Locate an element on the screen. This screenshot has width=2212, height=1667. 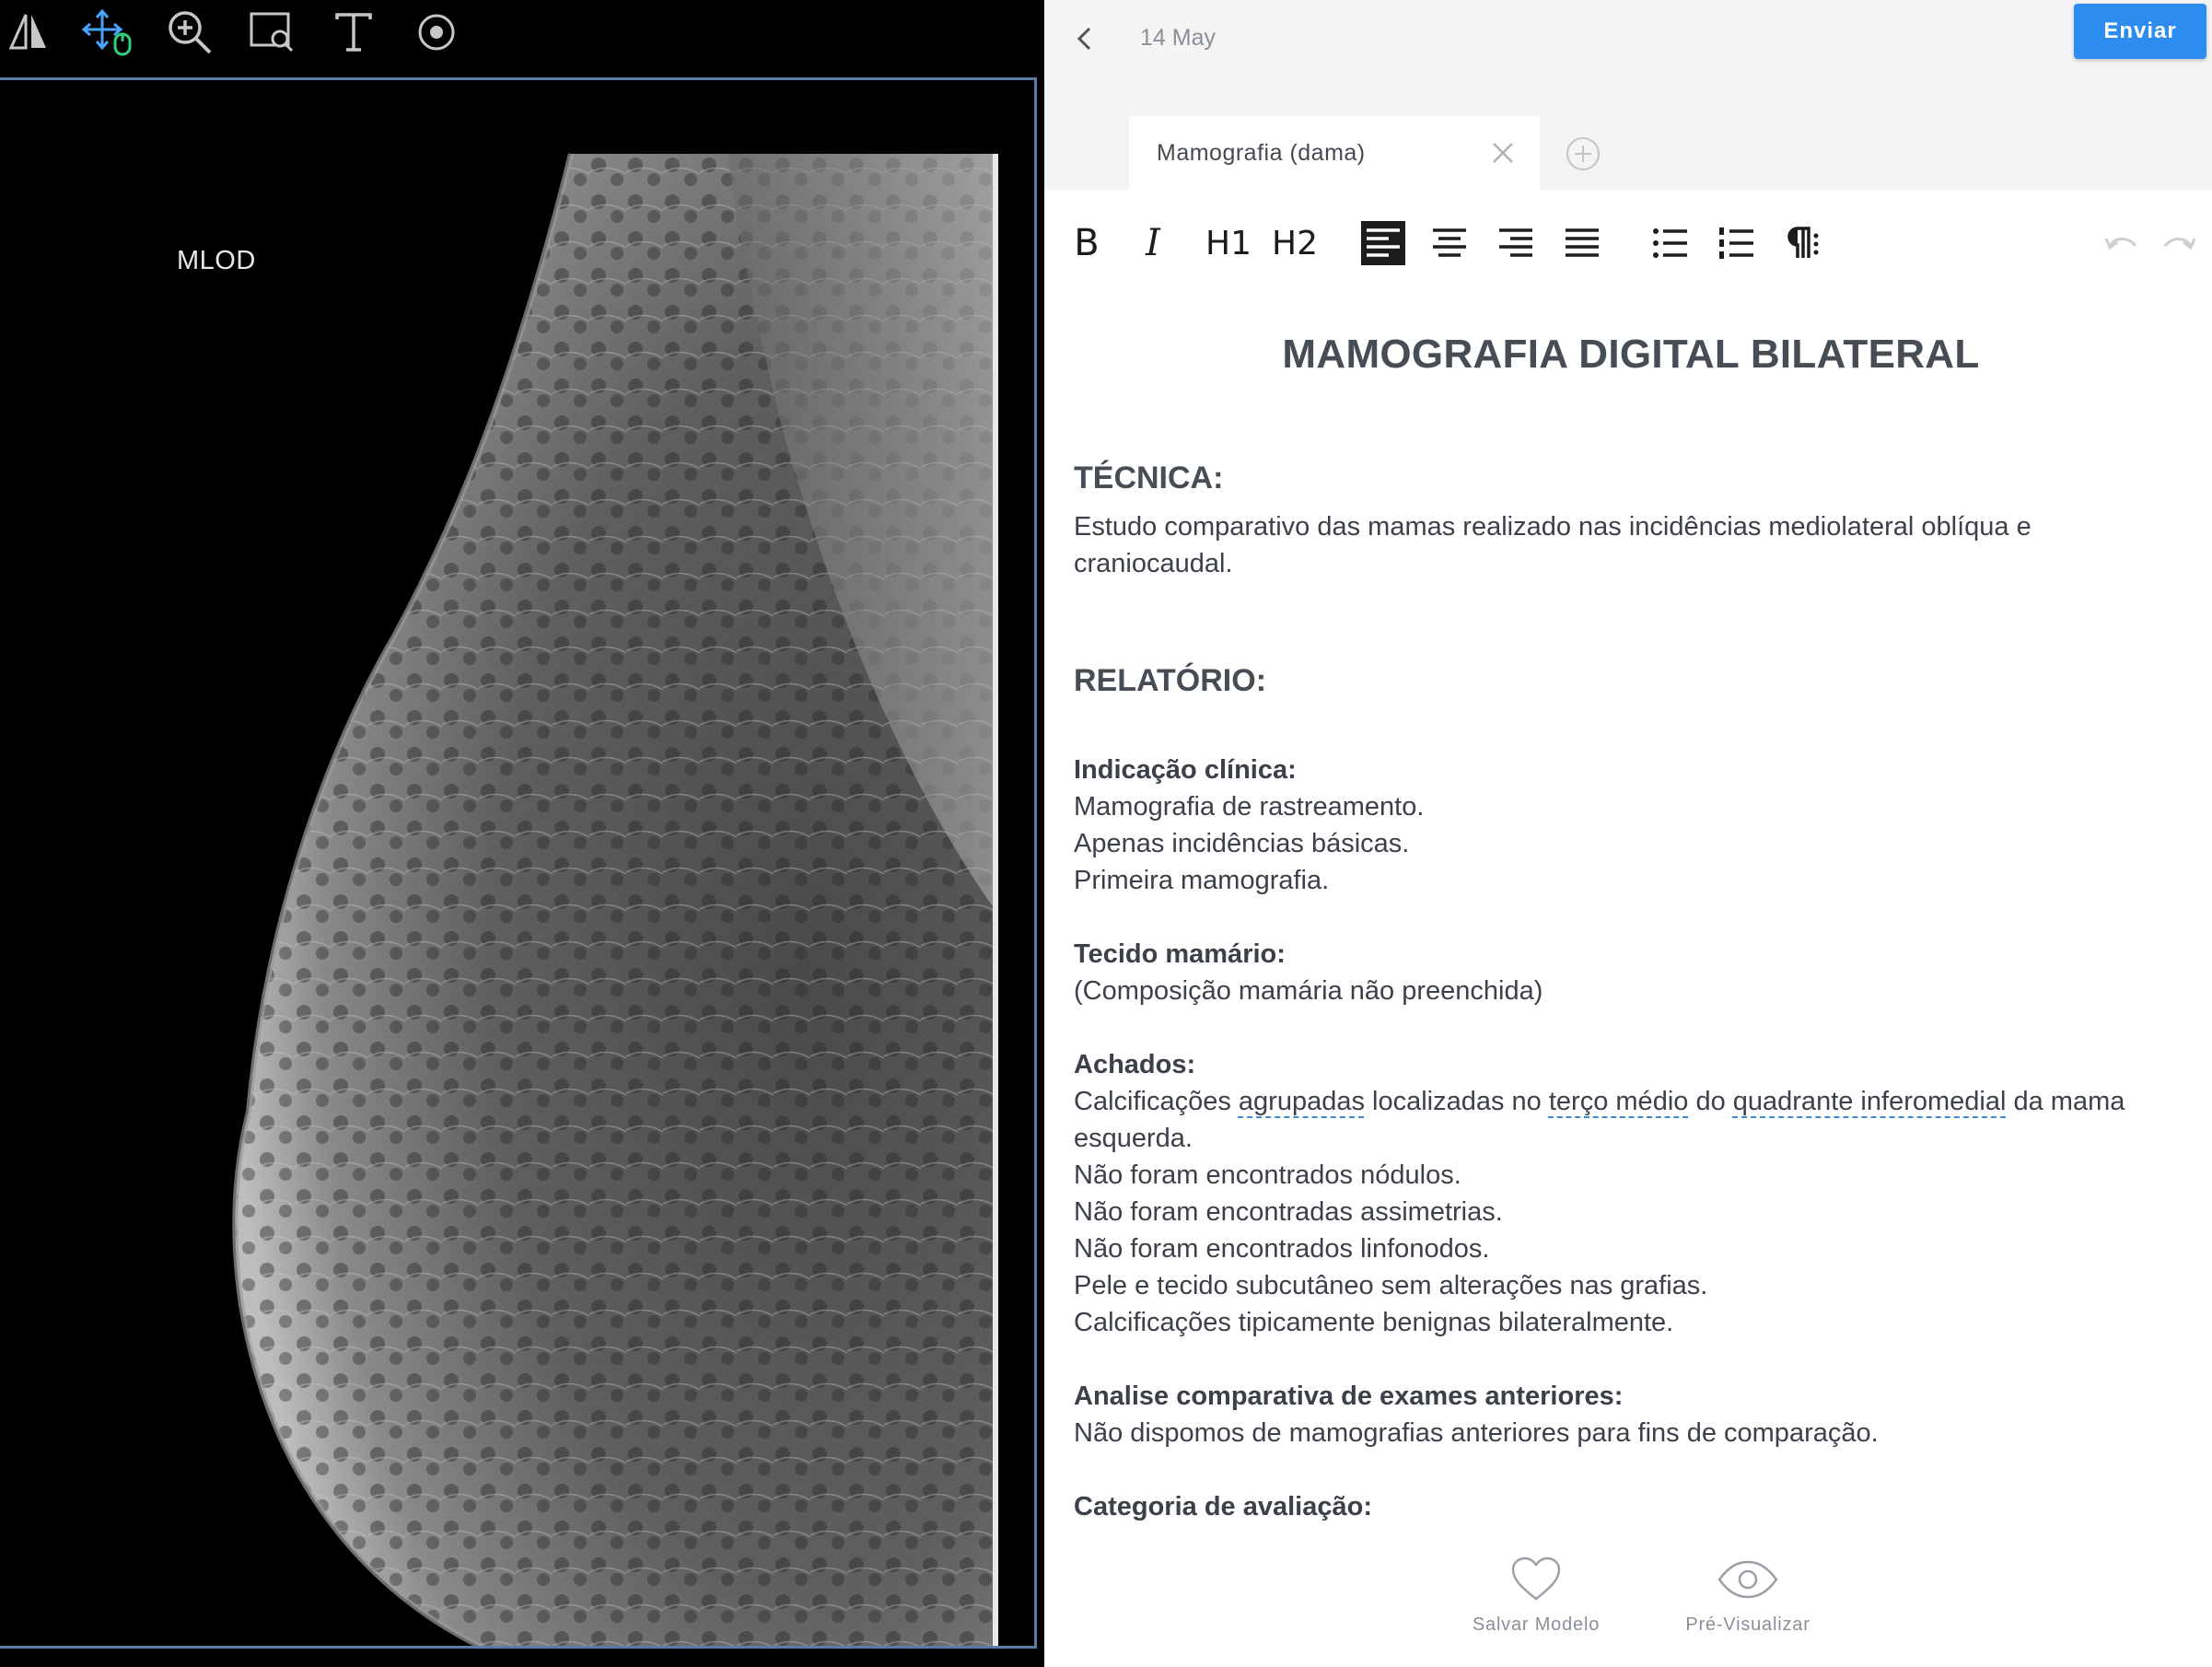
align-left-icon is located at coordinates (1383, 243).